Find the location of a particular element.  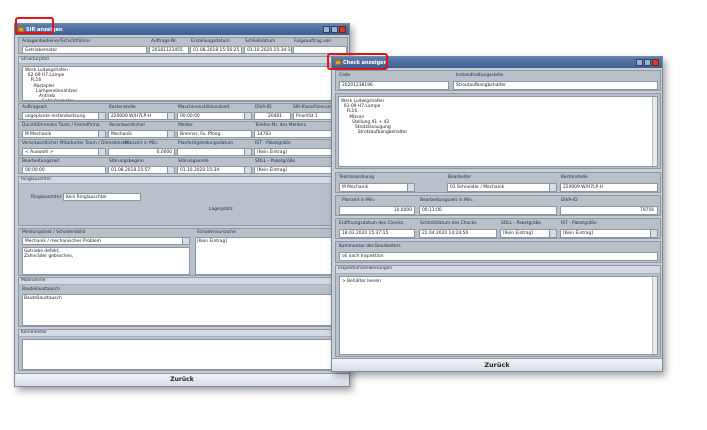

team-select: M Mechanik is located at coordinates (64, 134).